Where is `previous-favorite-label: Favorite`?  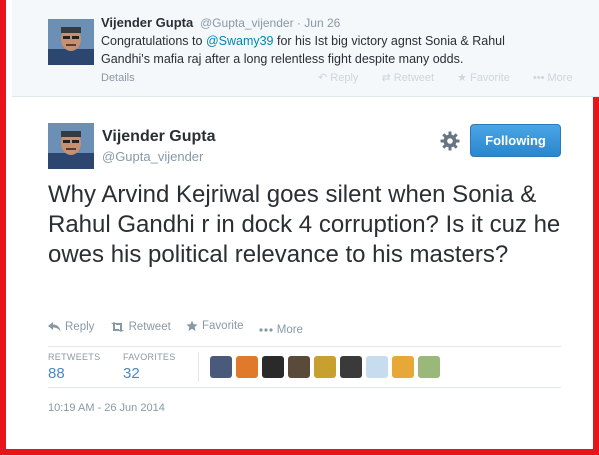
previous-favorite-label: Favorite is located at coordinates (490, 78).